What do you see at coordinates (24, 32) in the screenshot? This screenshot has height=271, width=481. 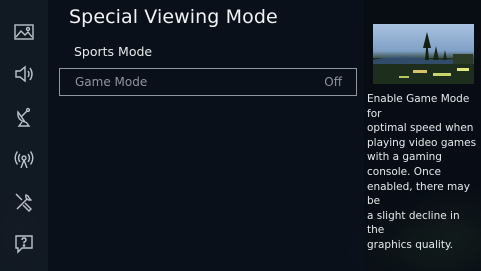 I see `picture-icon` at bounding box center [24, 32].